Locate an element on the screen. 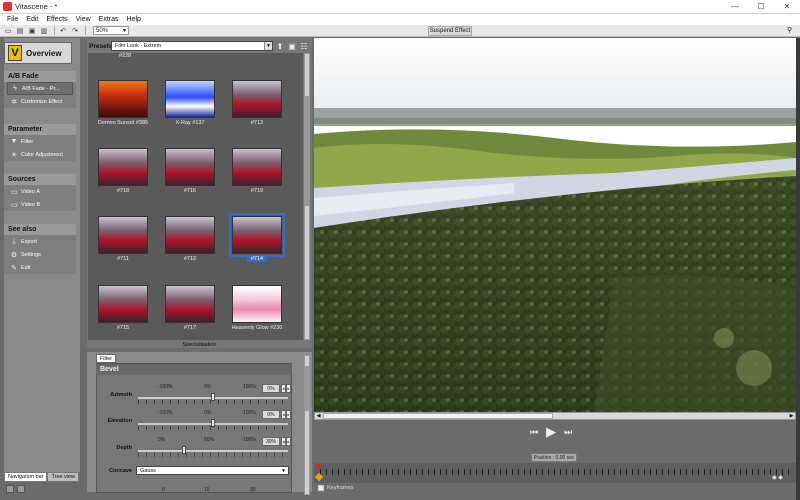  maximize-button: ☐ is located at coordinates (761, 7).